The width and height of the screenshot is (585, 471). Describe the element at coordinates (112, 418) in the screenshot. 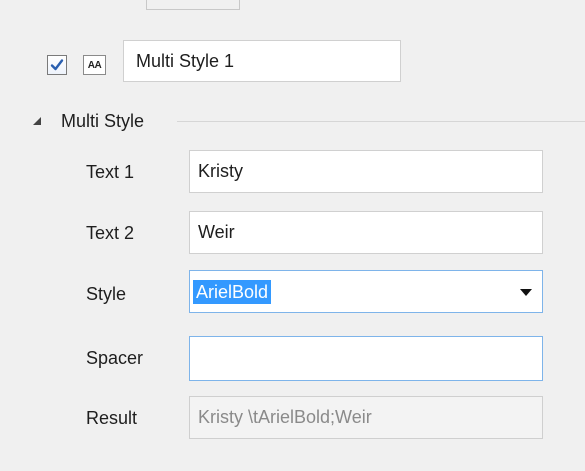

I see `result-label: Result` at that location.